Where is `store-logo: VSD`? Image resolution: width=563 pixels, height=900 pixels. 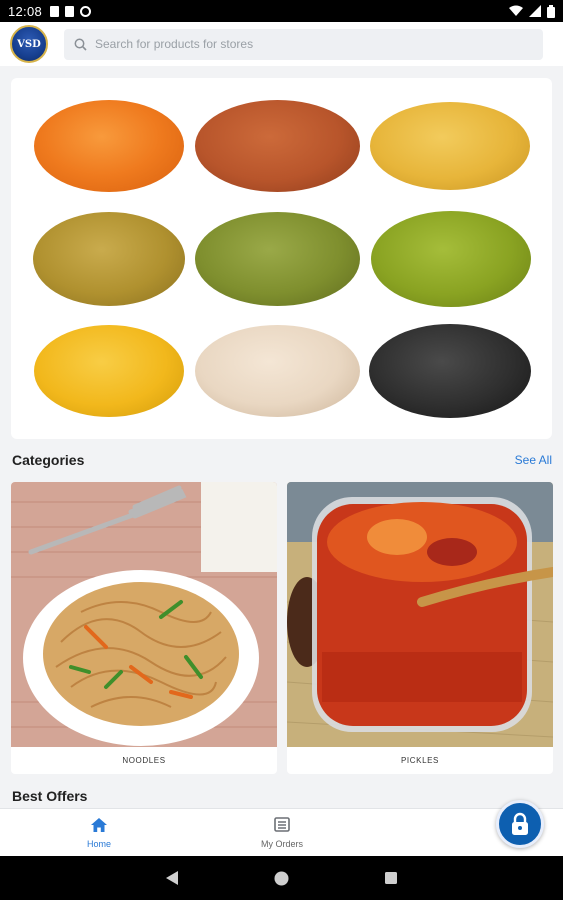
store-logo: VSD is located at coordinates (29, 44).